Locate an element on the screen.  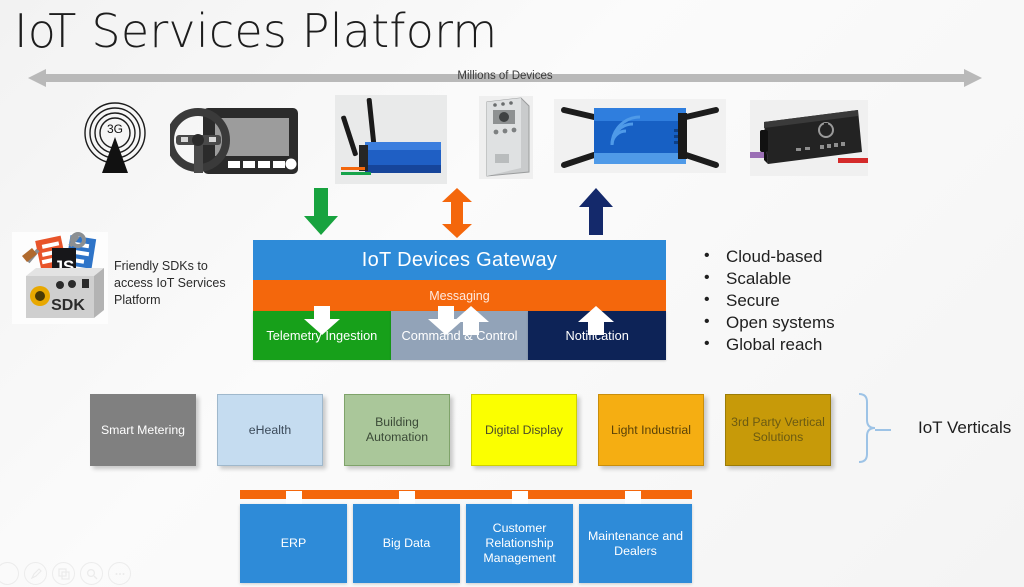
vertical-label: Digital Display is located at coordinates (524, 429).